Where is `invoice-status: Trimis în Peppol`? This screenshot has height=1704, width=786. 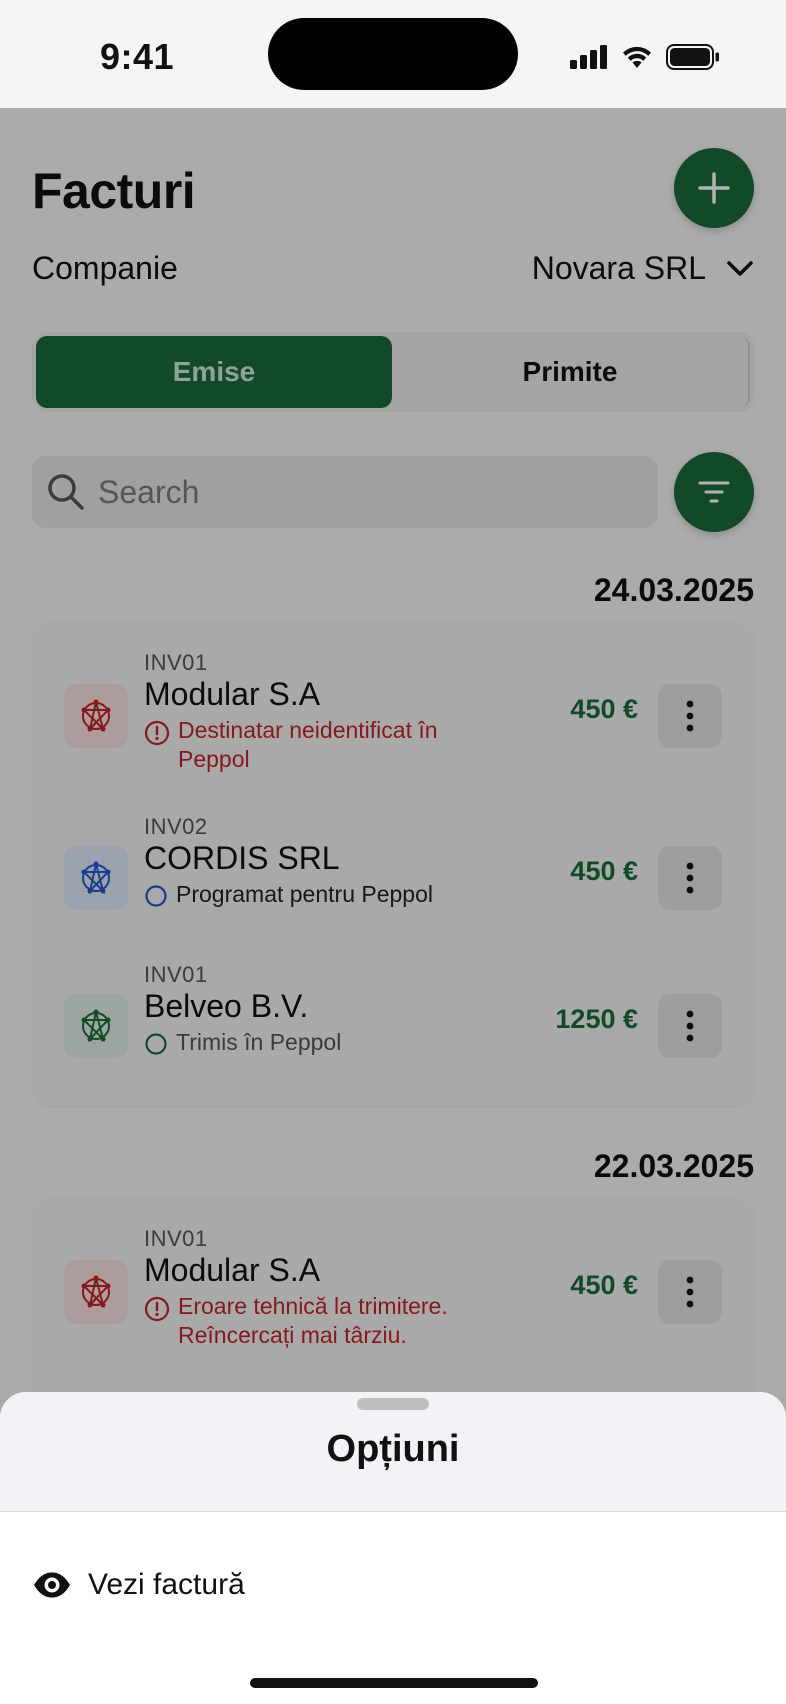
invoice-status: Trimis în Peppol is located at coordinates (242, 1042).